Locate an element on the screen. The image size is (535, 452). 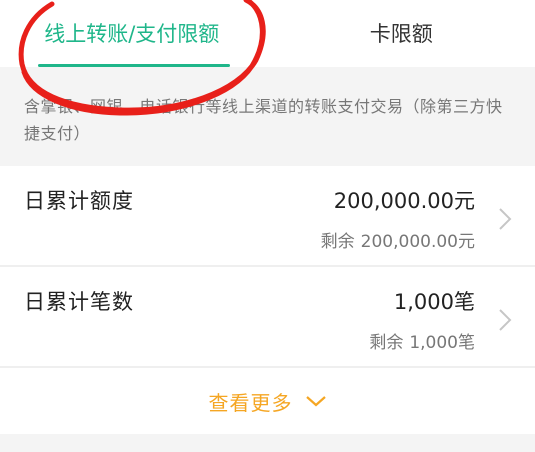
tab-label: 卡限额 is located at coordinates (401, 33).